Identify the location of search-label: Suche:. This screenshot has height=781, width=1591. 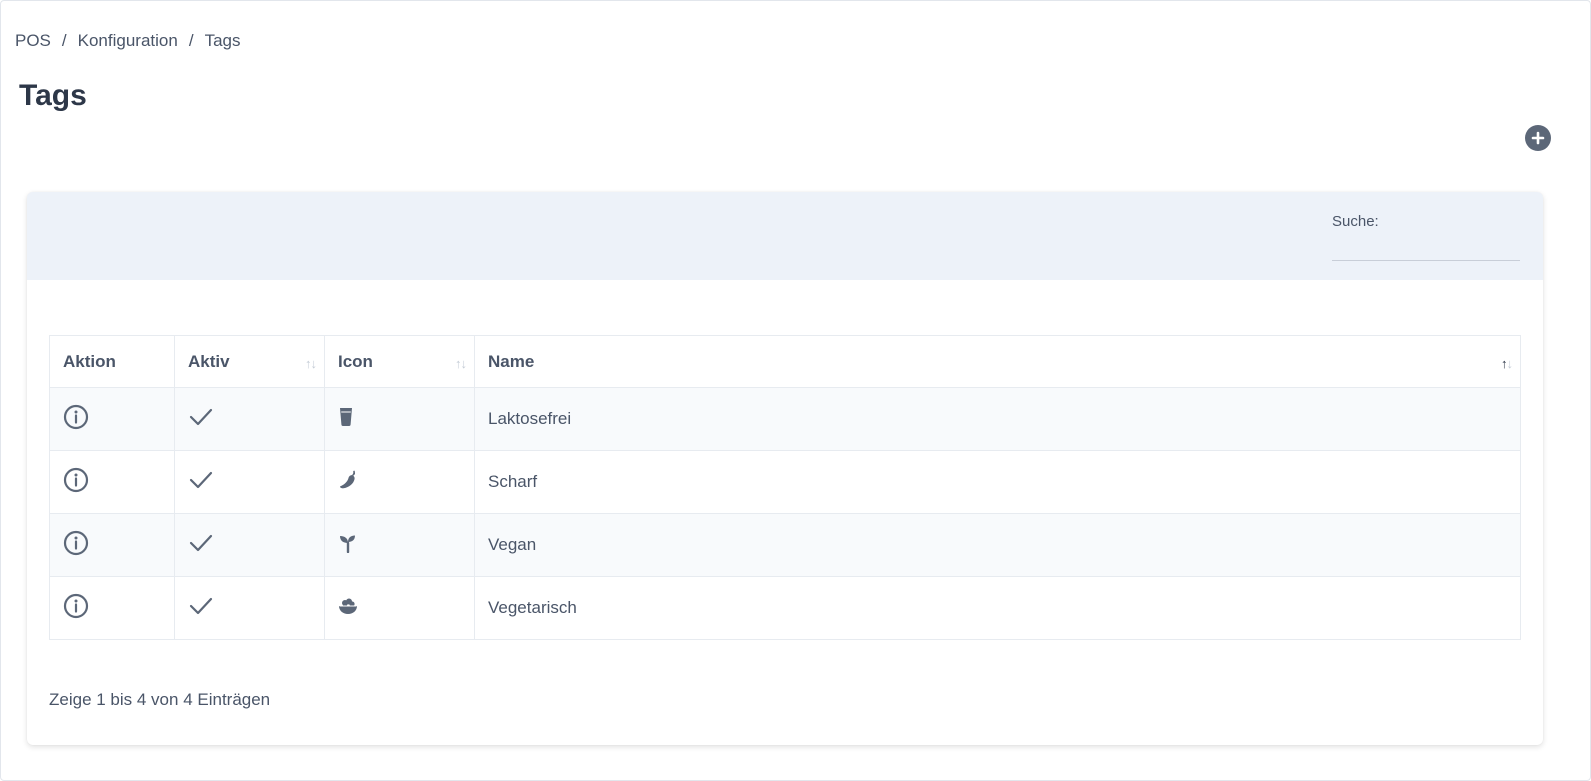
(1355, 221).